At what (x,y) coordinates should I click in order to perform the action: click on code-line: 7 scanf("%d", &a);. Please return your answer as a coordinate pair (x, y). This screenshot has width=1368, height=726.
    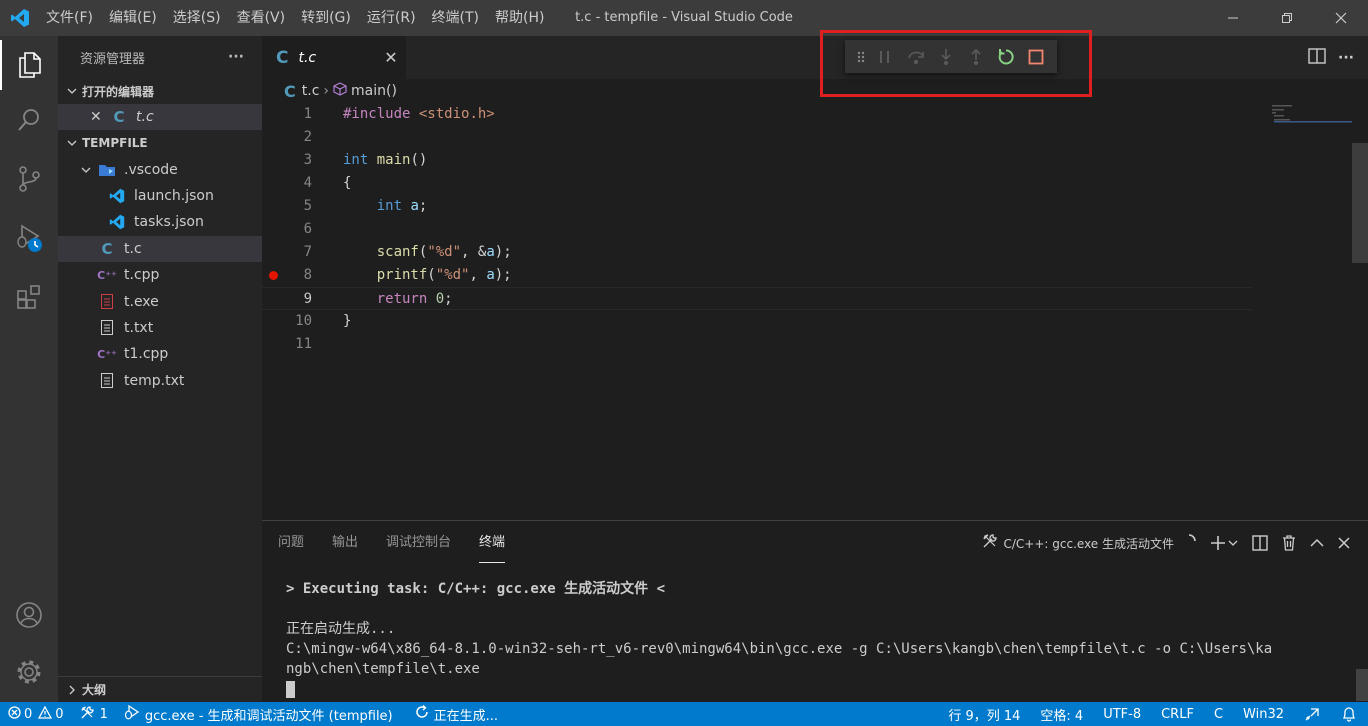
    Looking at the image, I should click on (757, 252).